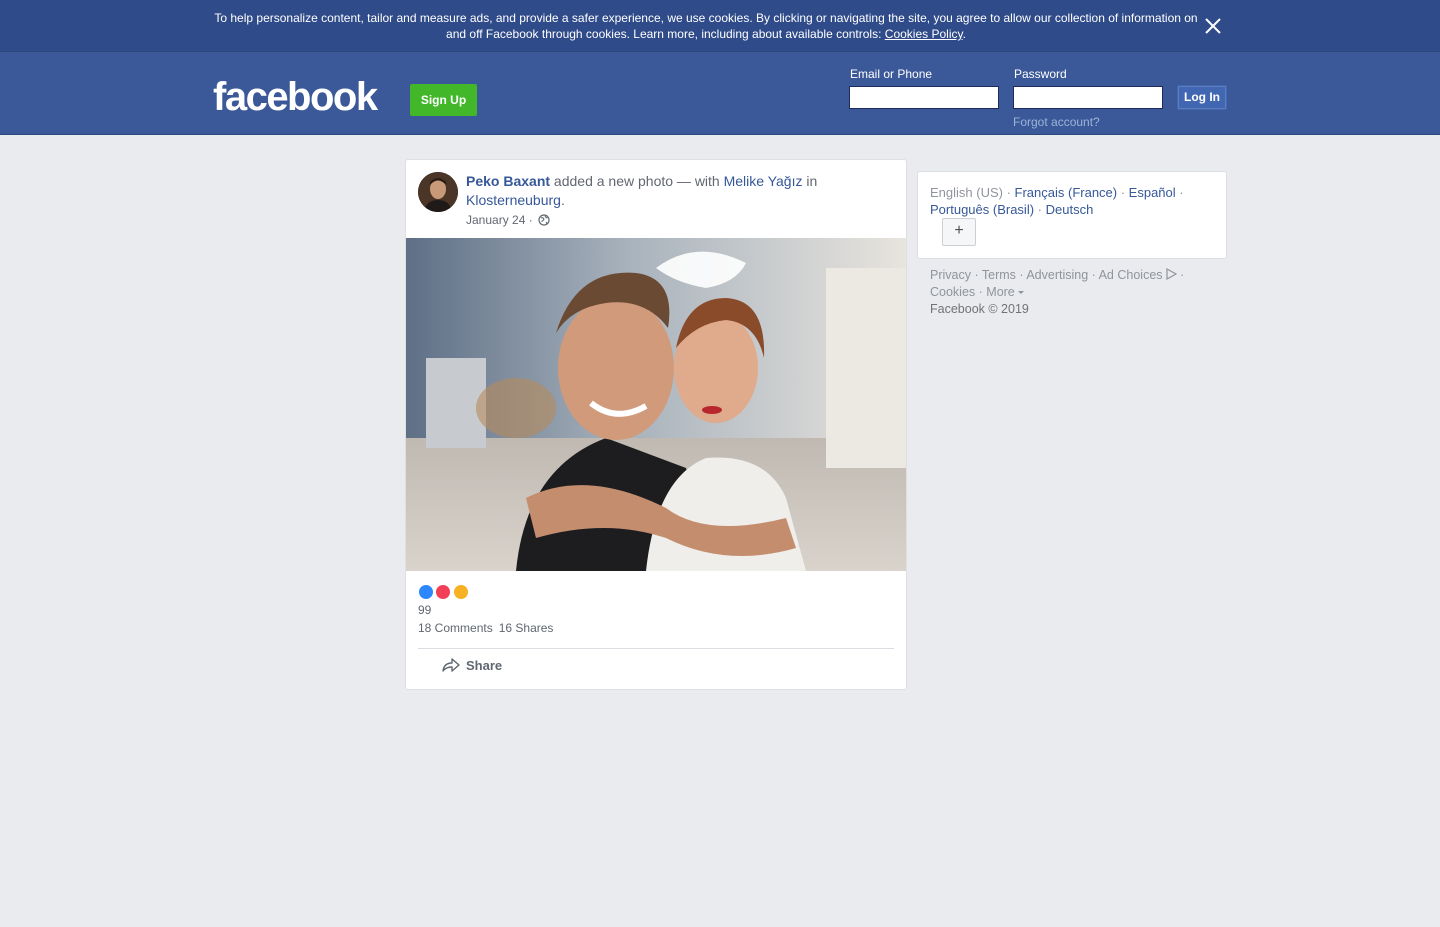  Describe the element at coordinates (656, 648) in the screenshot. I see `divider` at that location.